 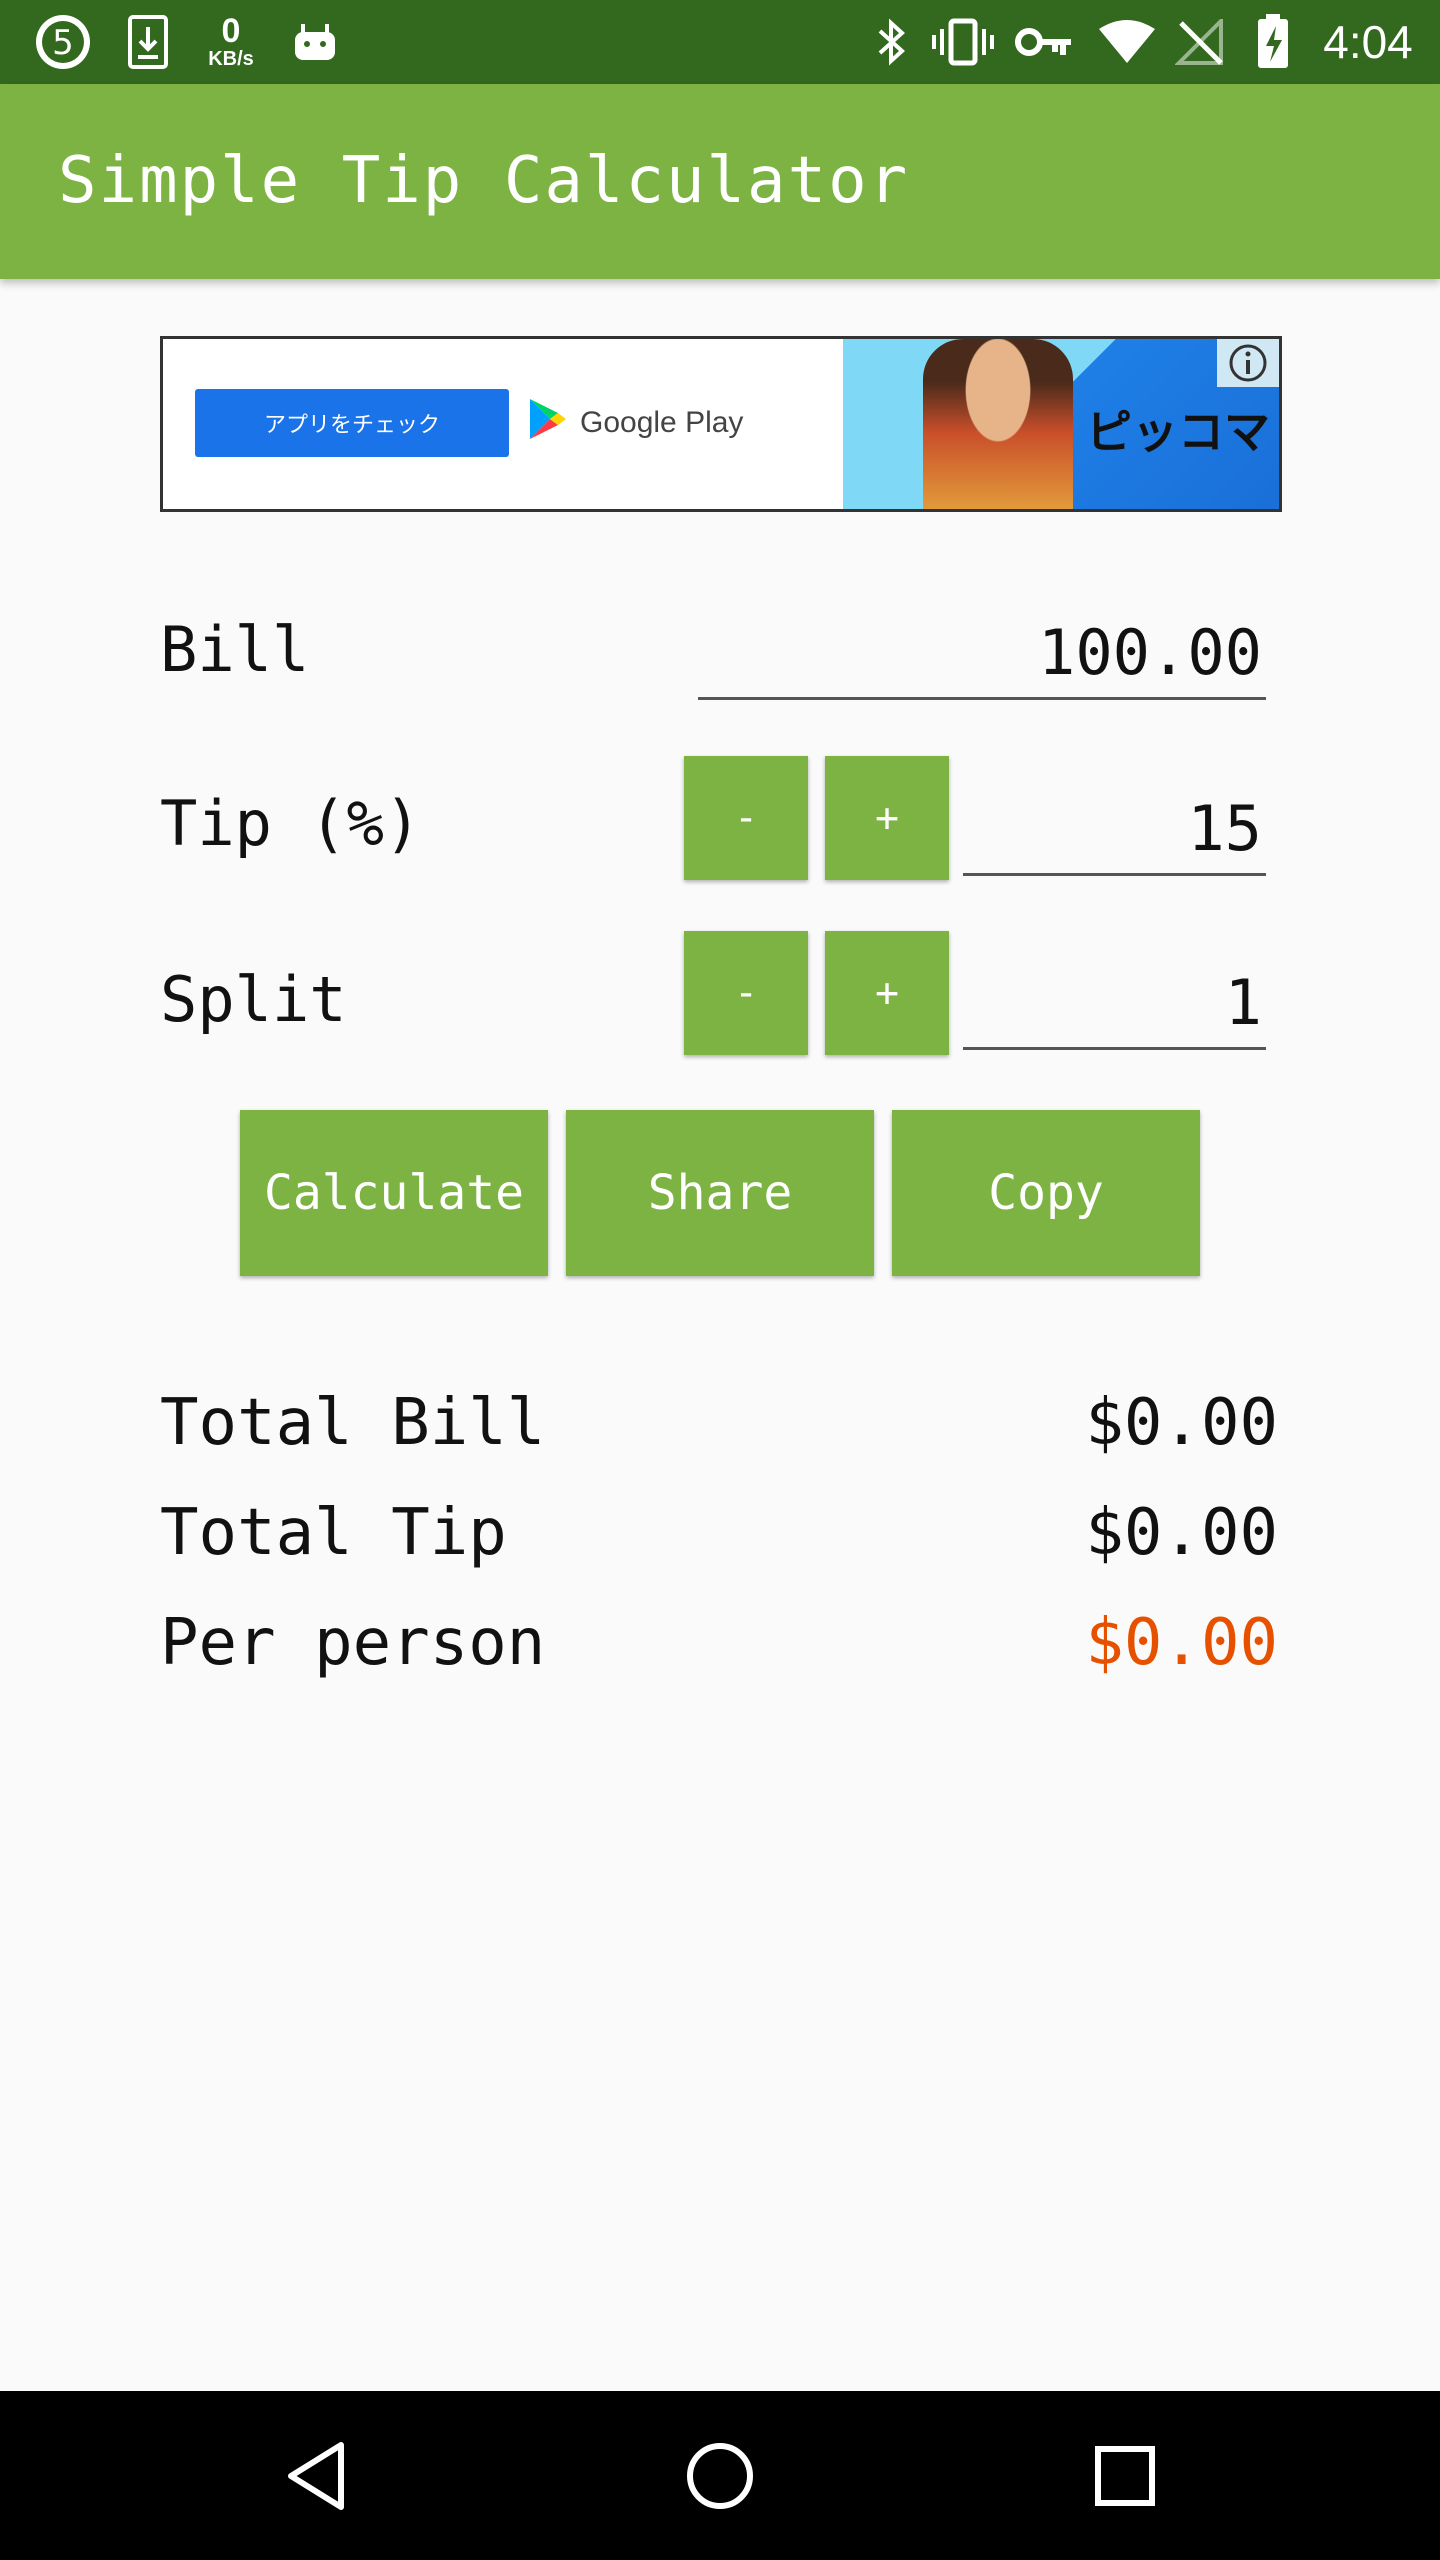 I want to click on split-increase-button: +, so click(x=887, y=993).